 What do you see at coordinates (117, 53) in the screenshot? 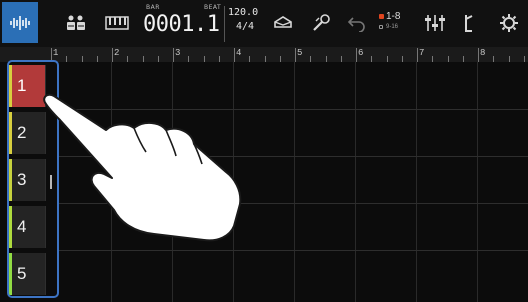
I see `ruler-mark: 2` at bounding box center [117, 53].